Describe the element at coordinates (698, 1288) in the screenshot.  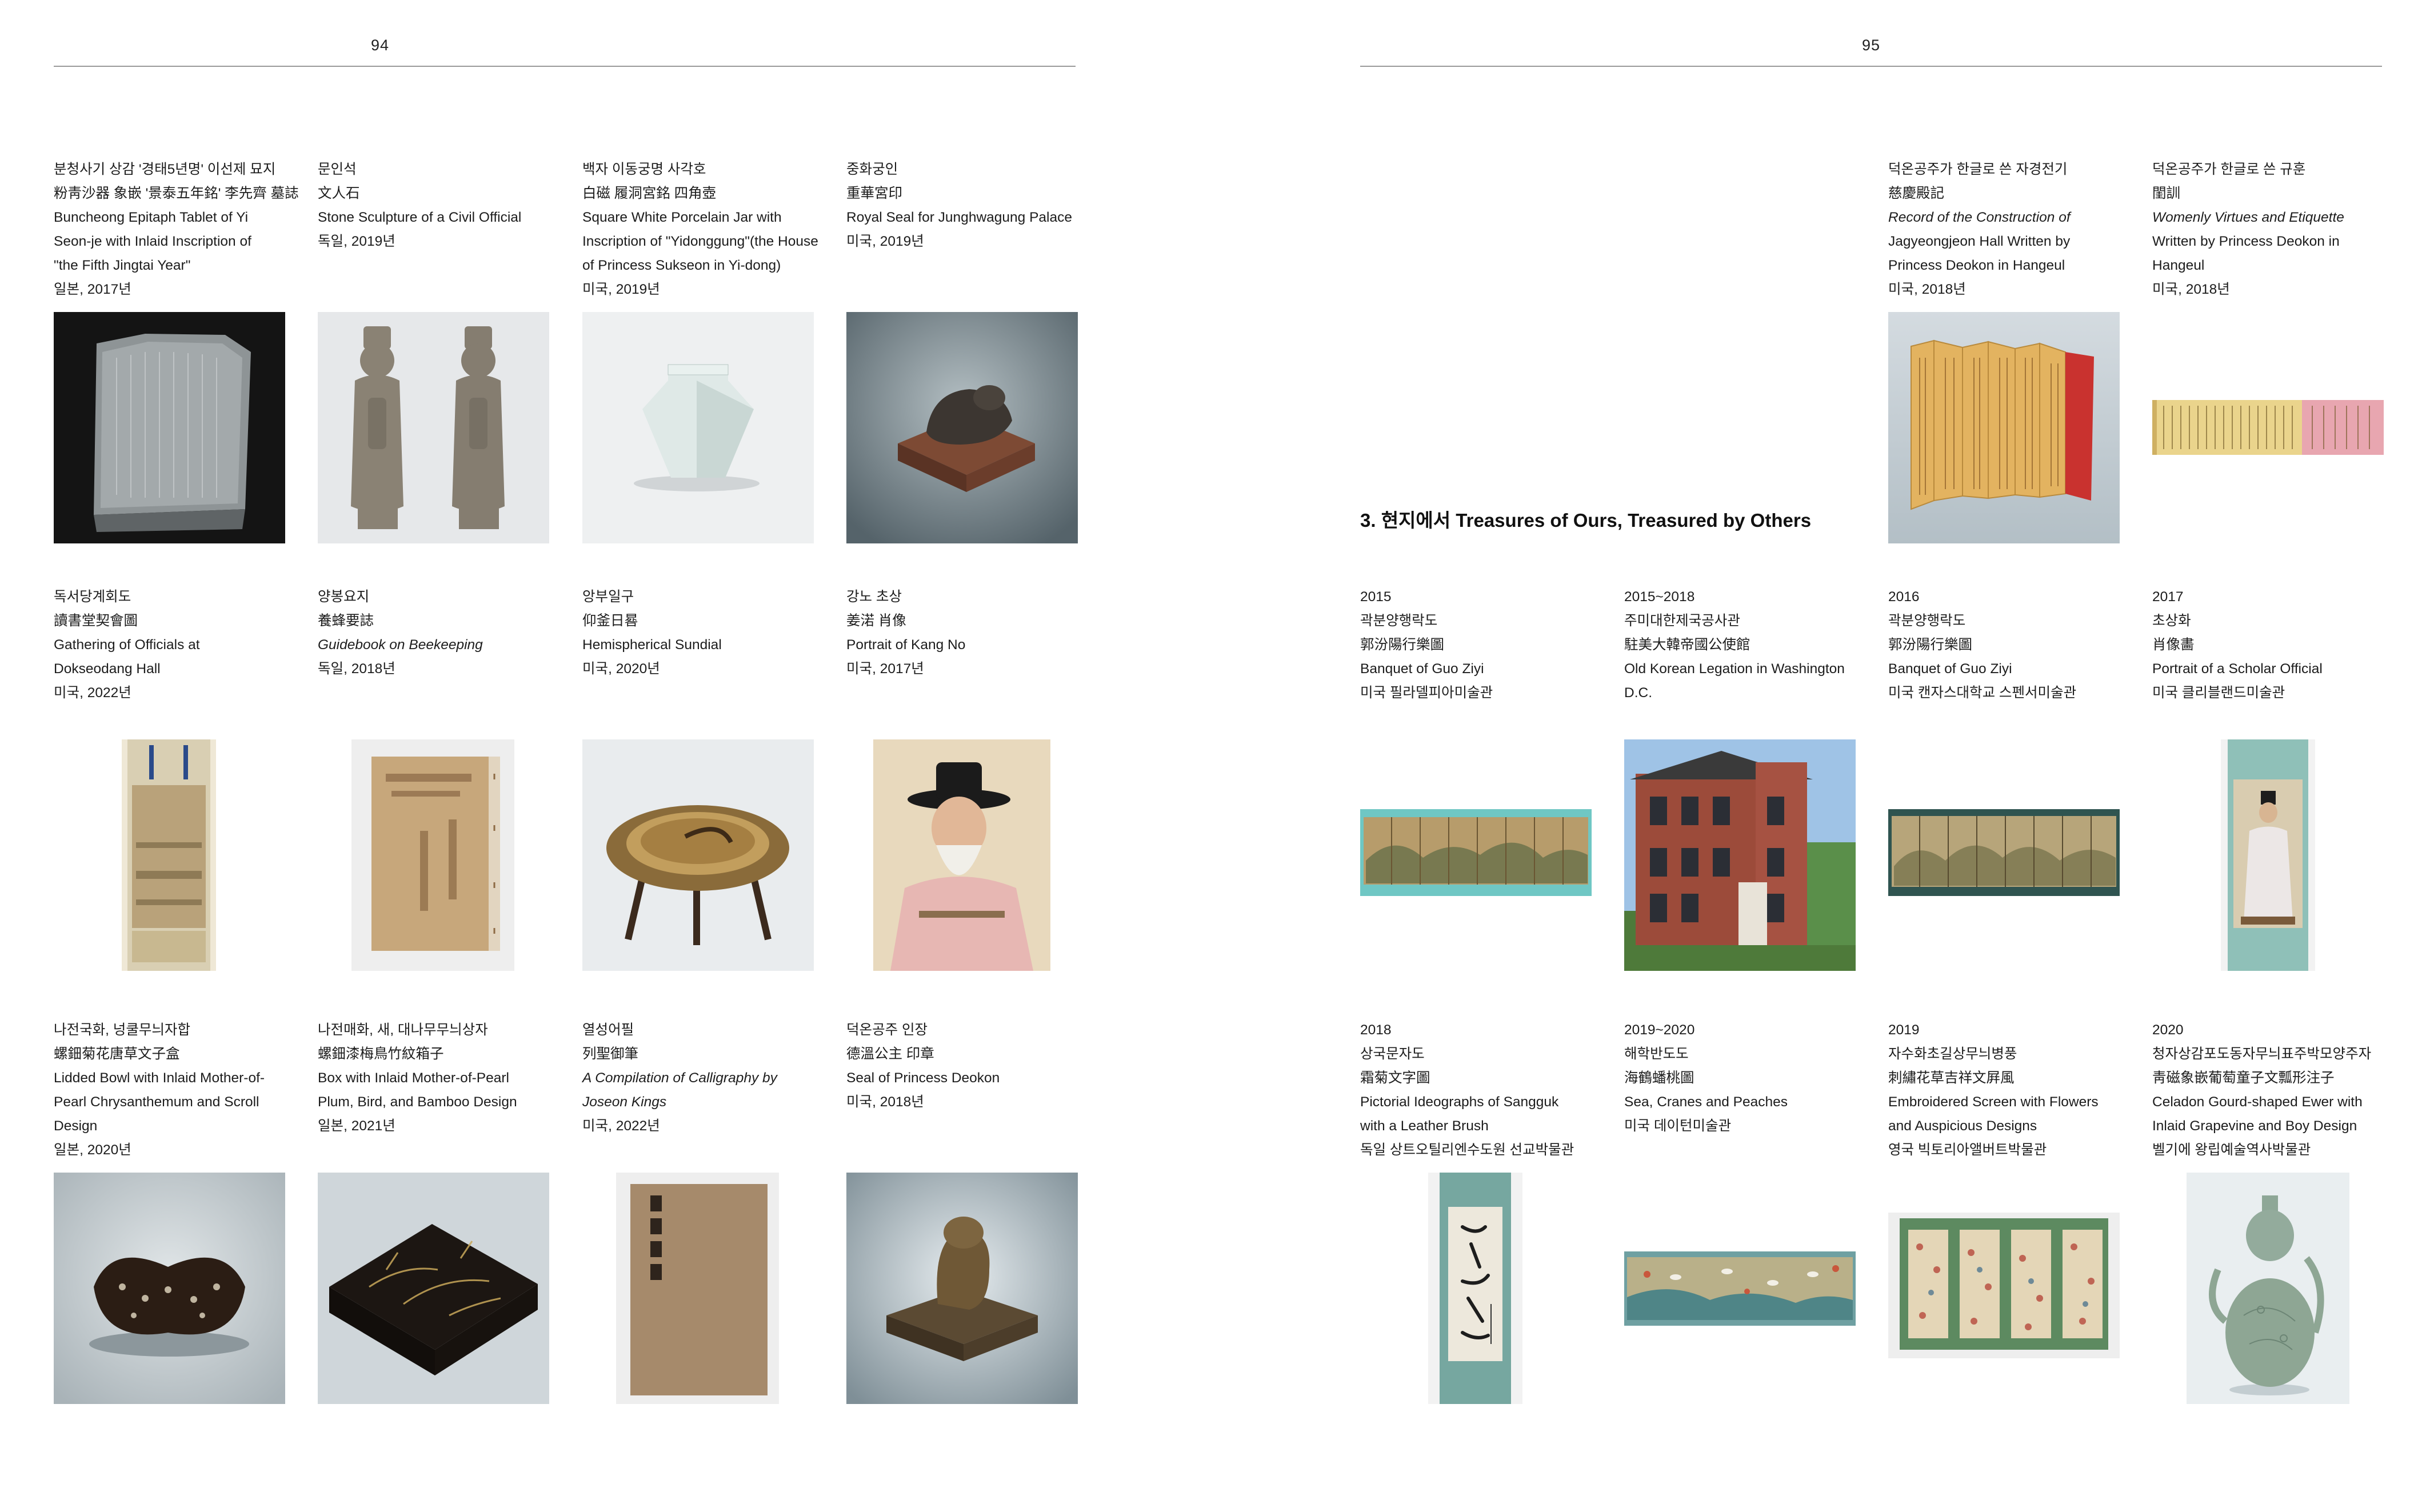
I see `calligraphy-book-image` at that location.